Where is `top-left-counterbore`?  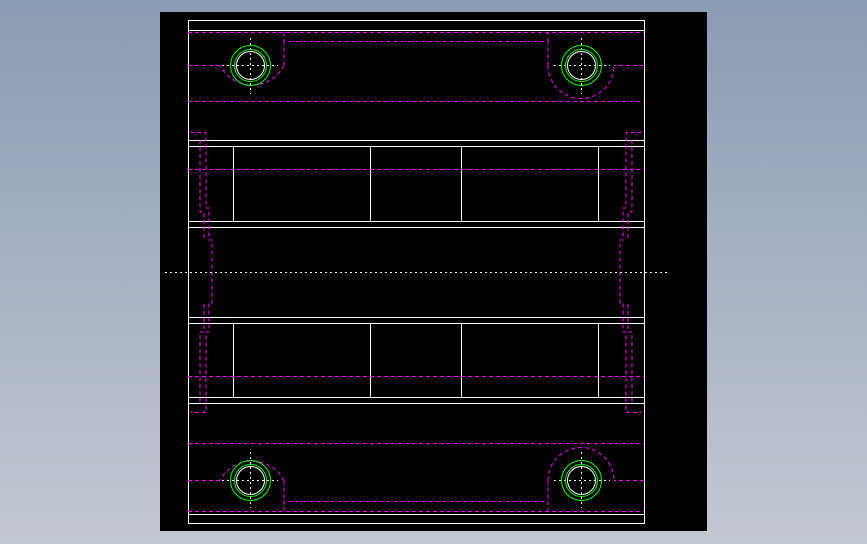 top-left-counterbore is located at coordinates (236, 63).